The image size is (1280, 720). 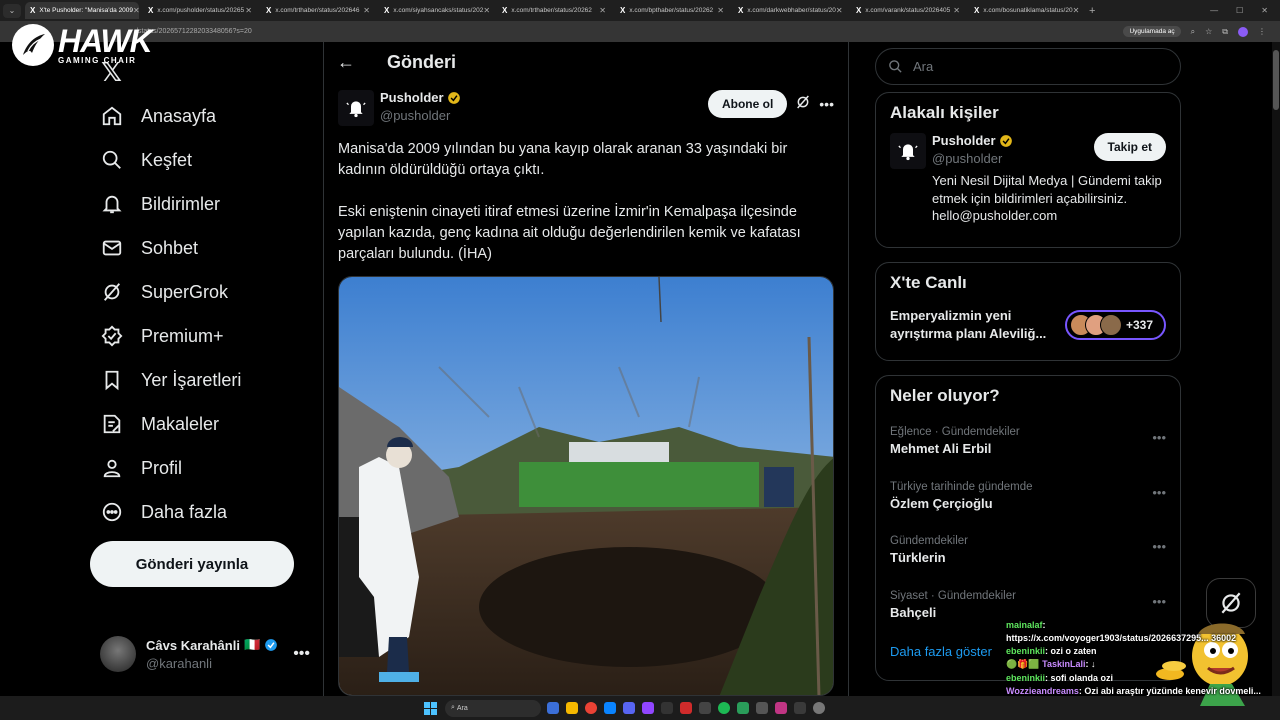 What do you see at coordinates (1225, 32) in the screenshot?
I see `extensions-icon: ⧉` at bounding box center [1225, 32].